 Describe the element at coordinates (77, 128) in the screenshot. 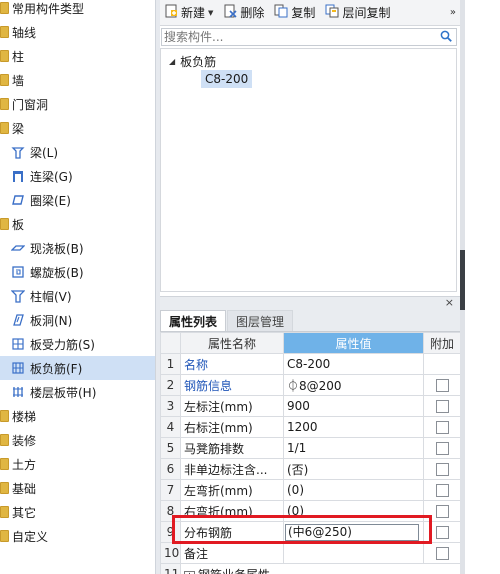

I see `tree-item: 梁` at that location.